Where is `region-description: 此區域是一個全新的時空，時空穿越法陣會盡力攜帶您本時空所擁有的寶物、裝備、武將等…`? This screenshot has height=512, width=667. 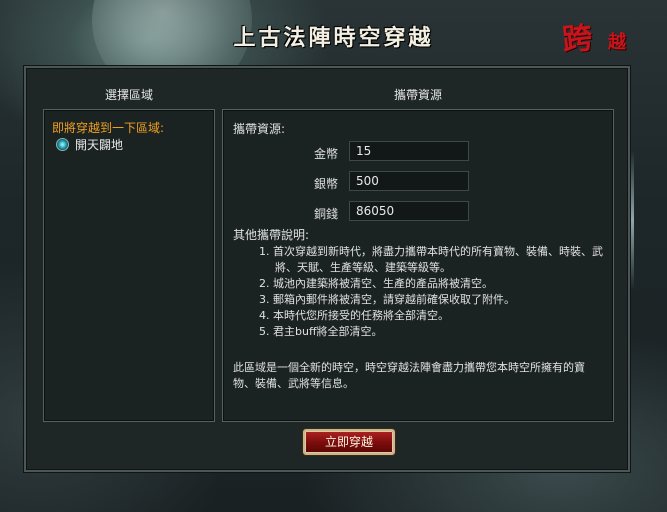
region-description: 此區域是一個全新的時空，時空穿越法陣會盡力攜帶您本時空所擁有的寶物、裝備、武將等… is located at coordinates (409, 375).